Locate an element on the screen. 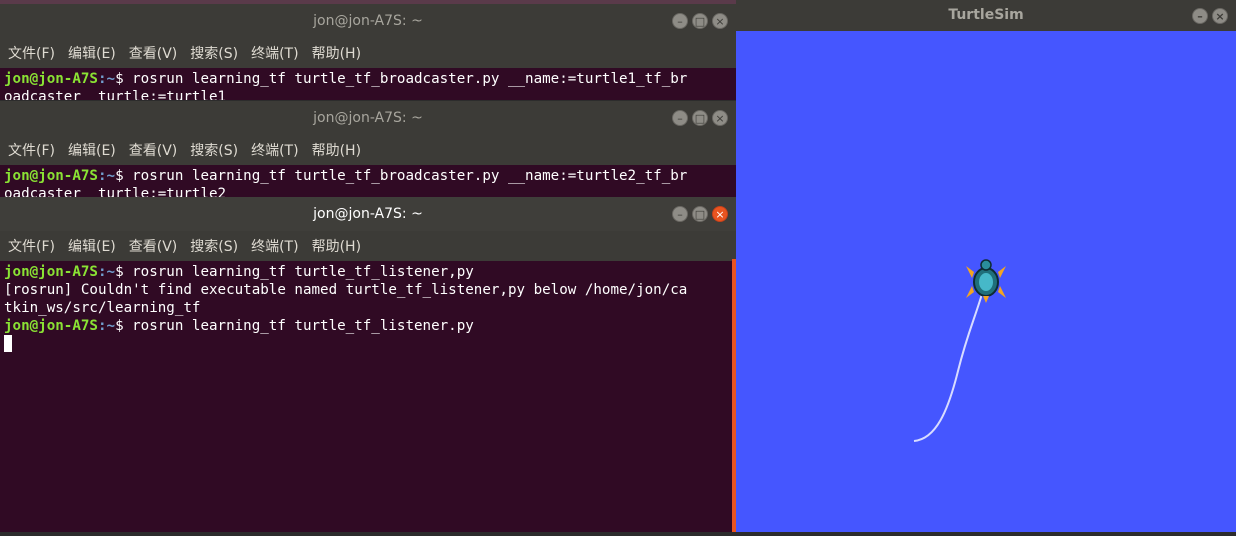 This screenshot has height=536, width=1236. terminal-1-titlebar: jon@jon-A7S: ~ – □ × is located at coordinates (368, 21).